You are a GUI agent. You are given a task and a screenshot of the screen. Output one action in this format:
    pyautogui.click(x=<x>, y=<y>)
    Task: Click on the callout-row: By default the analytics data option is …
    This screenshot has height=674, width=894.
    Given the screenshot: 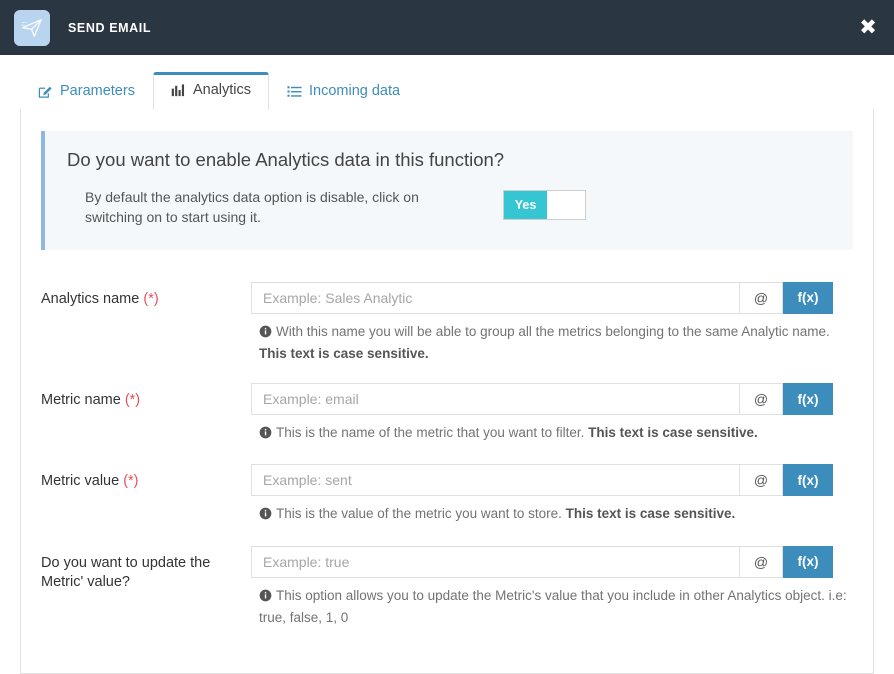 What is the action you would take?
    pyautogui.click(x=449, y=207)
    